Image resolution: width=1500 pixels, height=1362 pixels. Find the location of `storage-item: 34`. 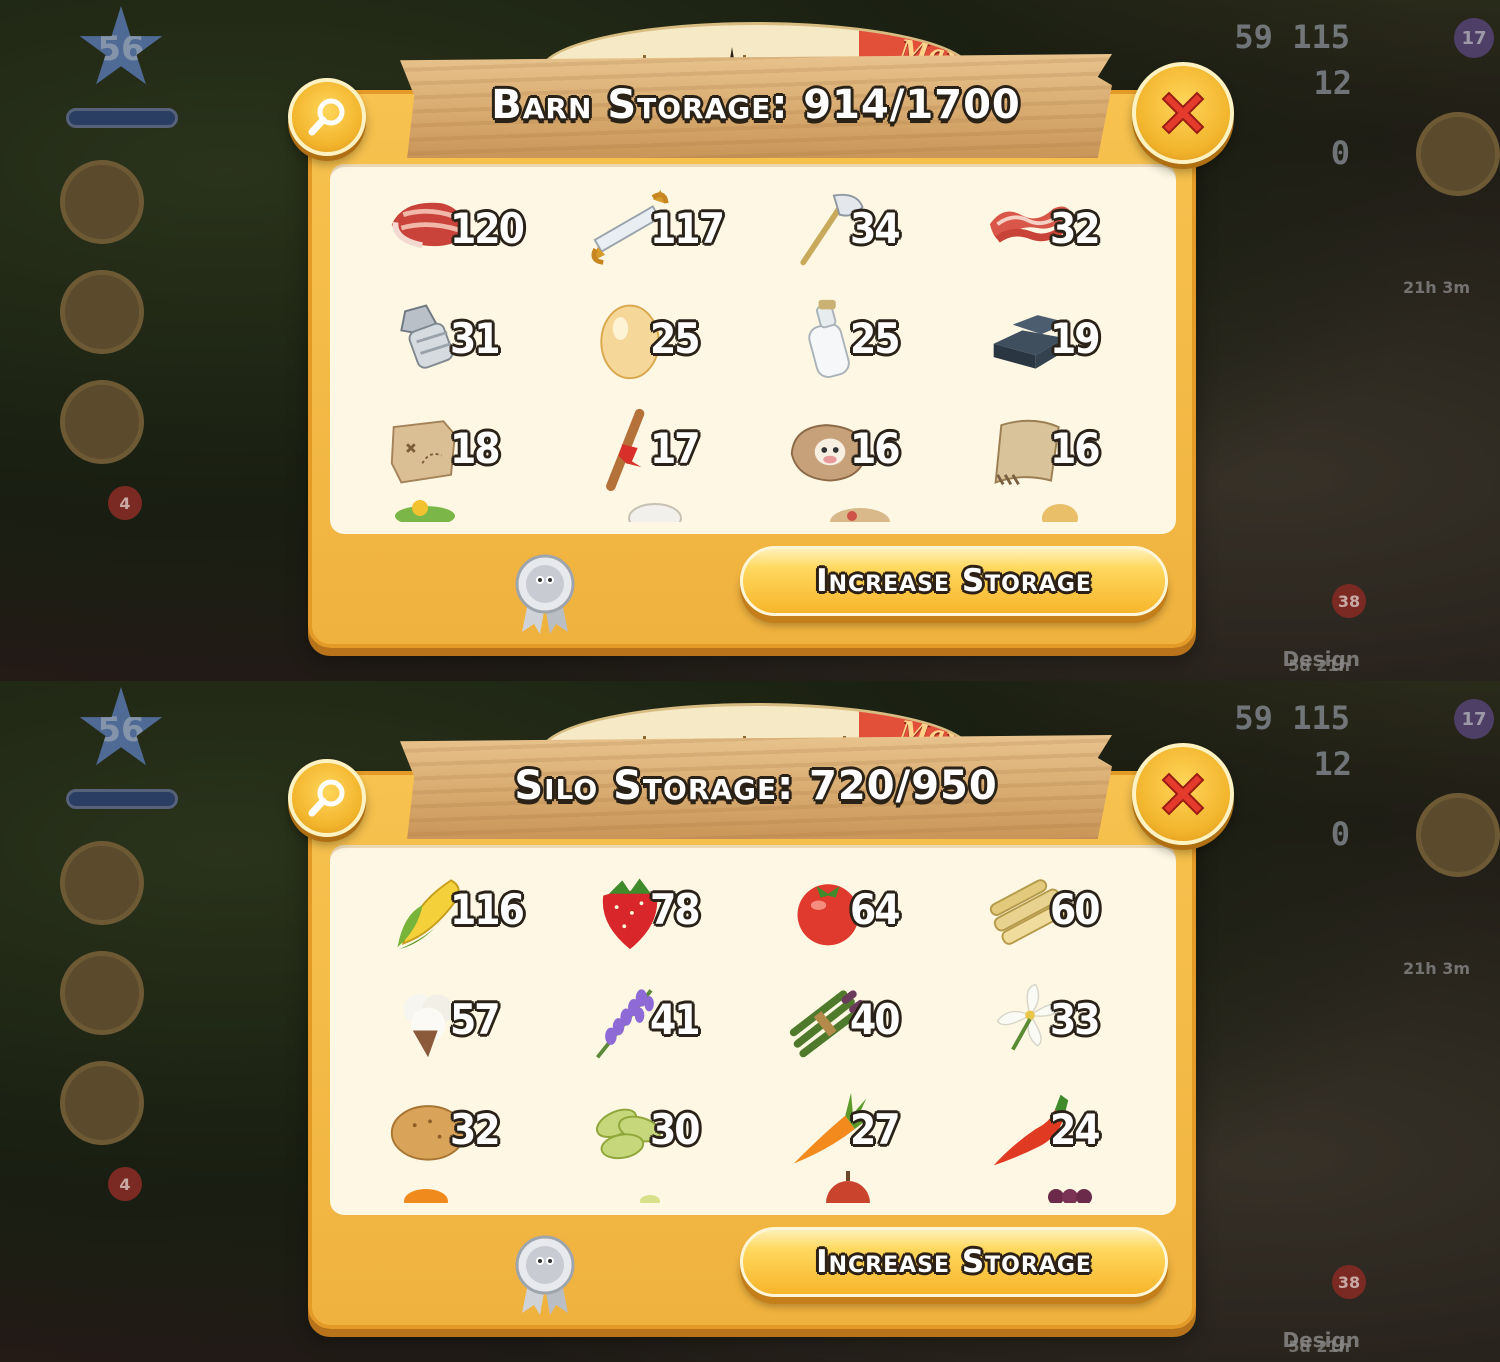

storage-item: 34 is located at coordinates (870, 230).